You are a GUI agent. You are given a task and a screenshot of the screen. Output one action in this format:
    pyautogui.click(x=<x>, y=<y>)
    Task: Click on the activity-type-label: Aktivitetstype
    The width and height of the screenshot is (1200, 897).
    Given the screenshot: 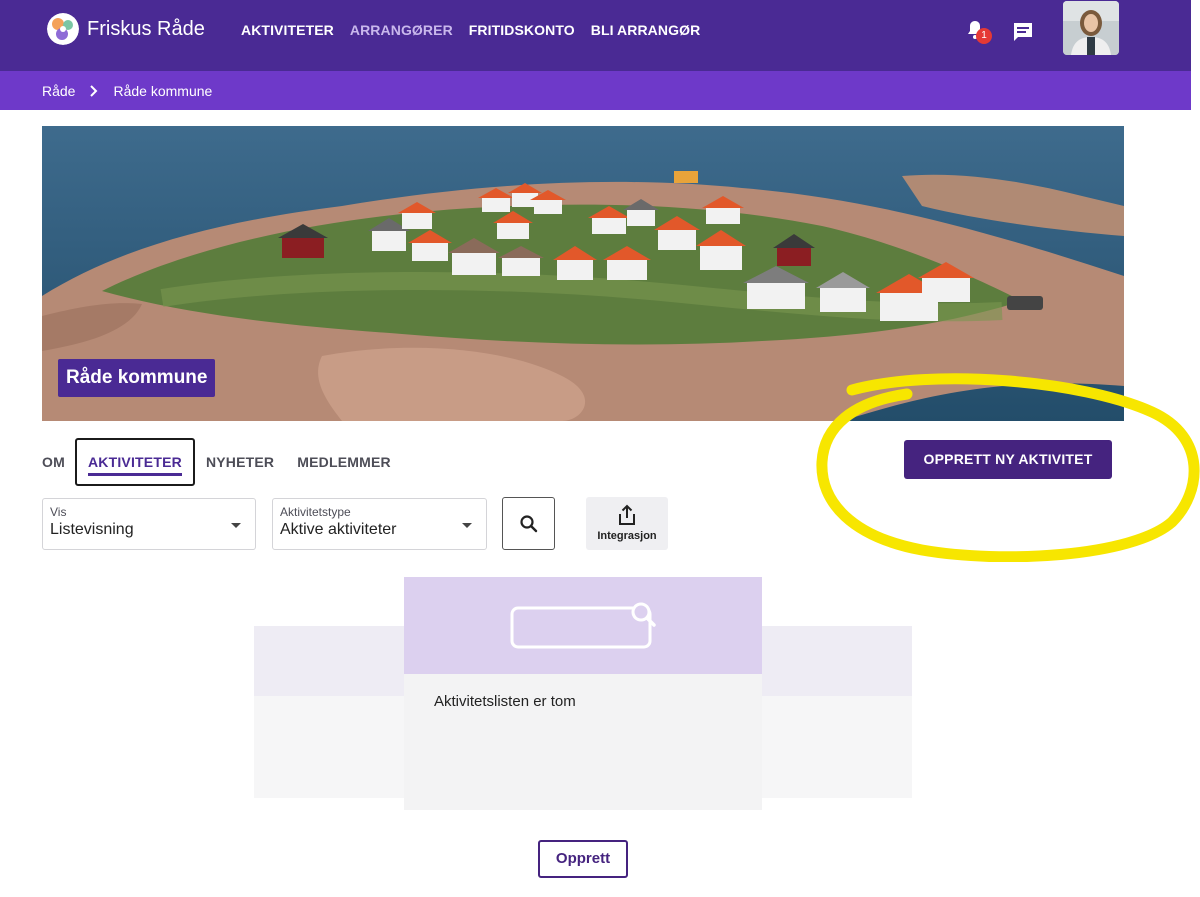 What is the action you would take?
    pyautogui.click(x=315, y=512)
    